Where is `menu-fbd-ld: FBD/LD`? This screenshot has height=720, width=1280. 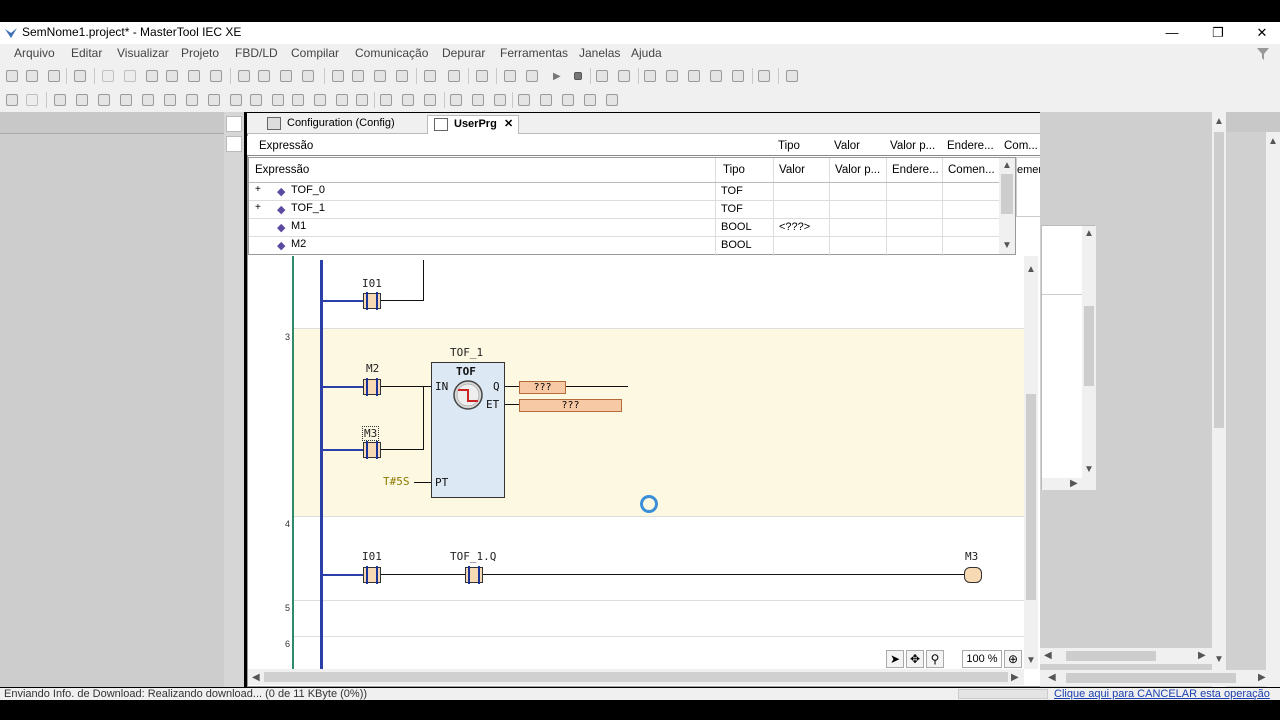 menu-fbd-ld: FBD/LD is located at coordinates (256, 53).